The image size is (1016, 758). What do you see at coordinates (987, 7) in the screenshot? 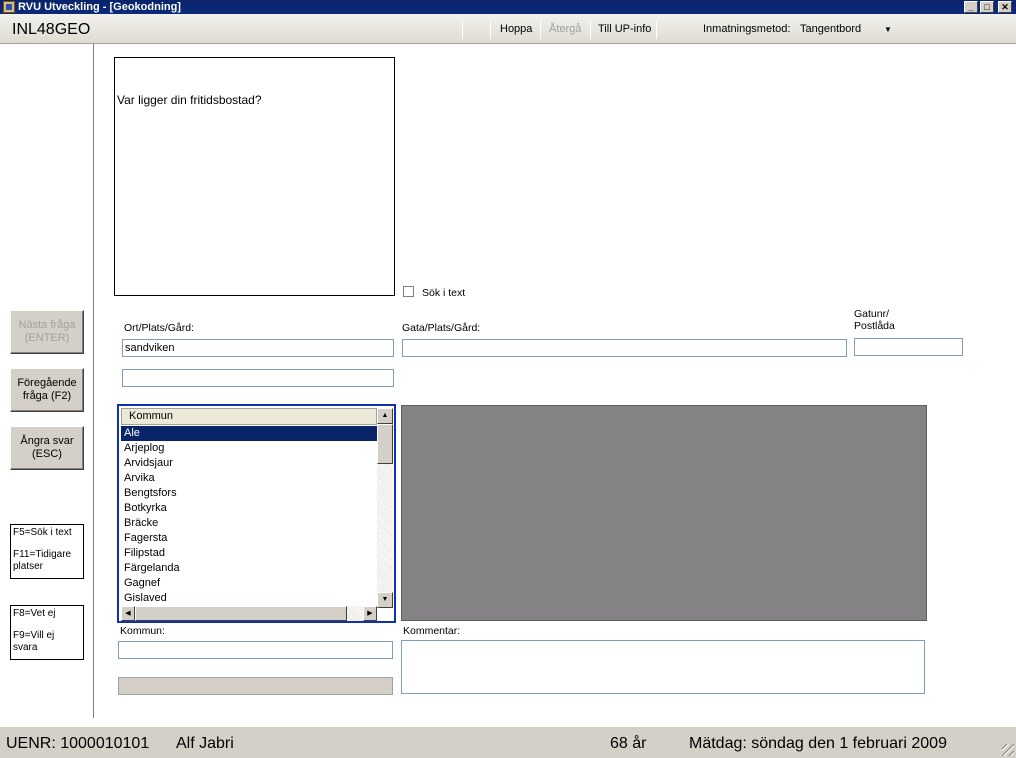
I see `maximize-button: □` at bounding box center [987, 7].